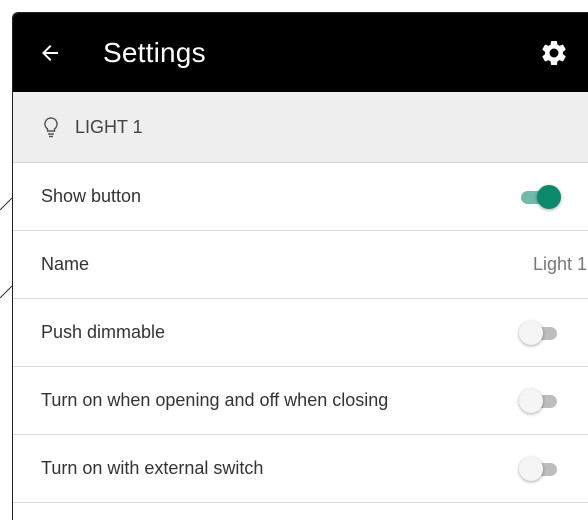 The height and width of the screenshot is (520, 588). I want to click on show-button-toggle, so click(540, 196).